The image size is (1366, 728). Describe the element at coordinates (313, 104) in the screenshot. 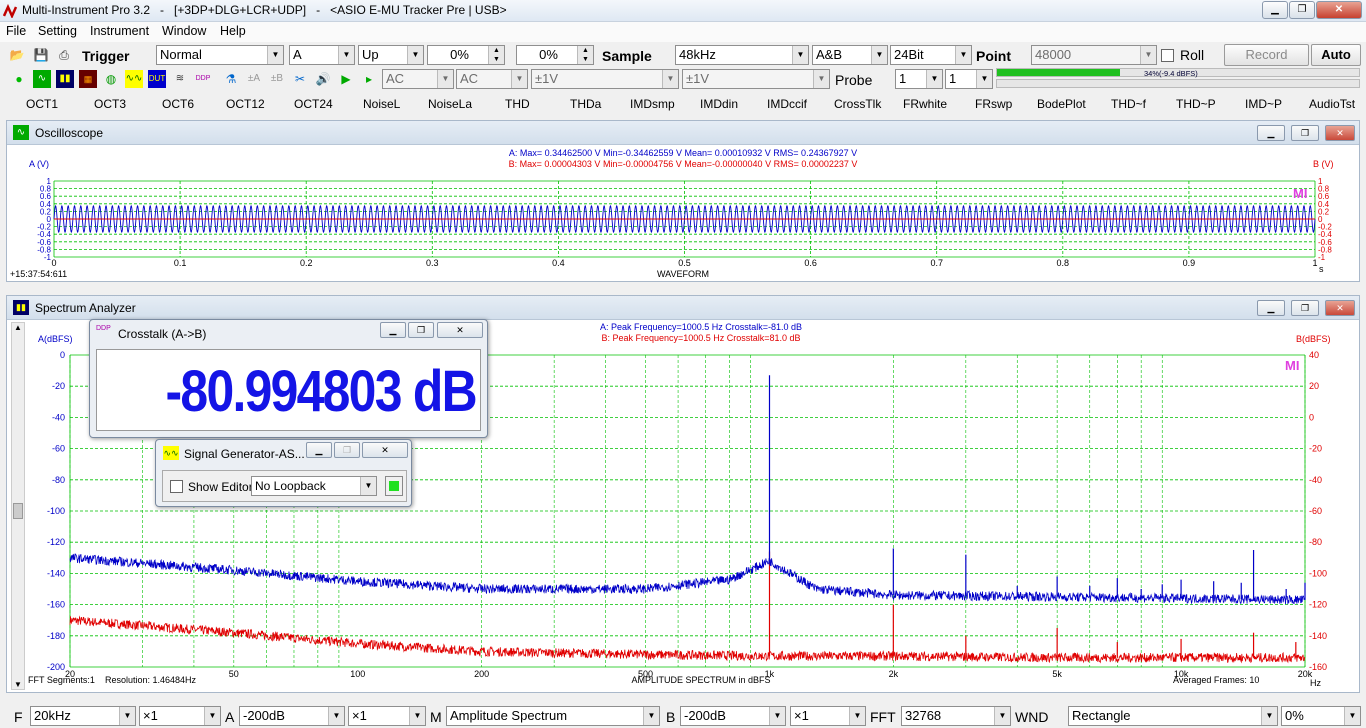

I see `macro-button-oct24: OCT24` at that location.